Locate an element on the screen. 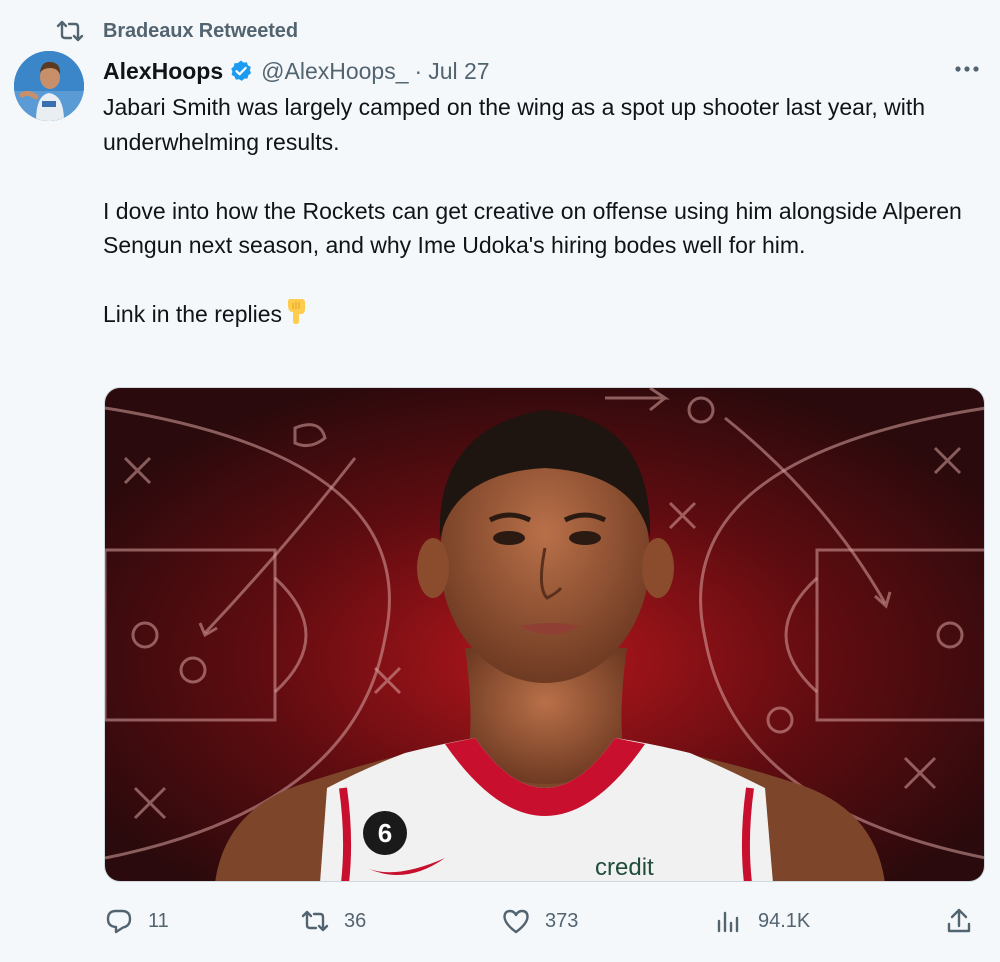 The width and height of the screenshot is (1000, 962). reply-count: 11 is located at coordinates (158, 920).